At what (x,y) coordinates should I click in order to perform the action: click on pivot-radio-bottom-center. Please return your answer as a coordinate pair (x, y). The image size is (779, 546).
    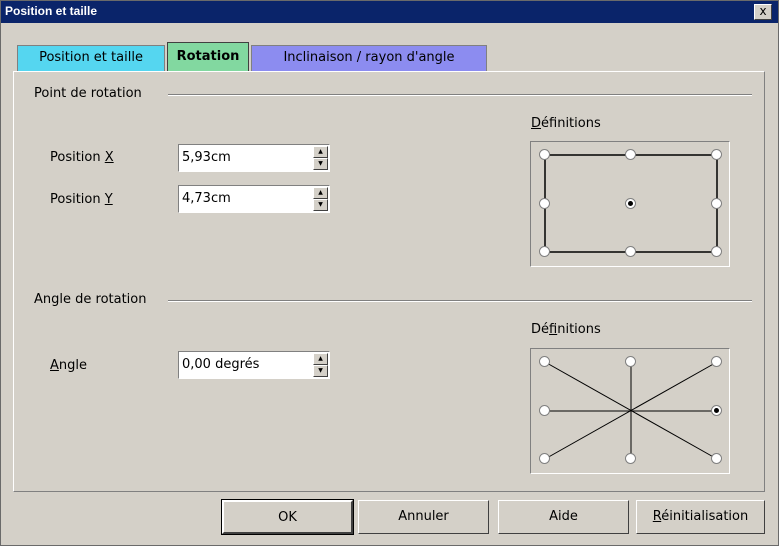
    Looking at the image, I should click on (630, 251).